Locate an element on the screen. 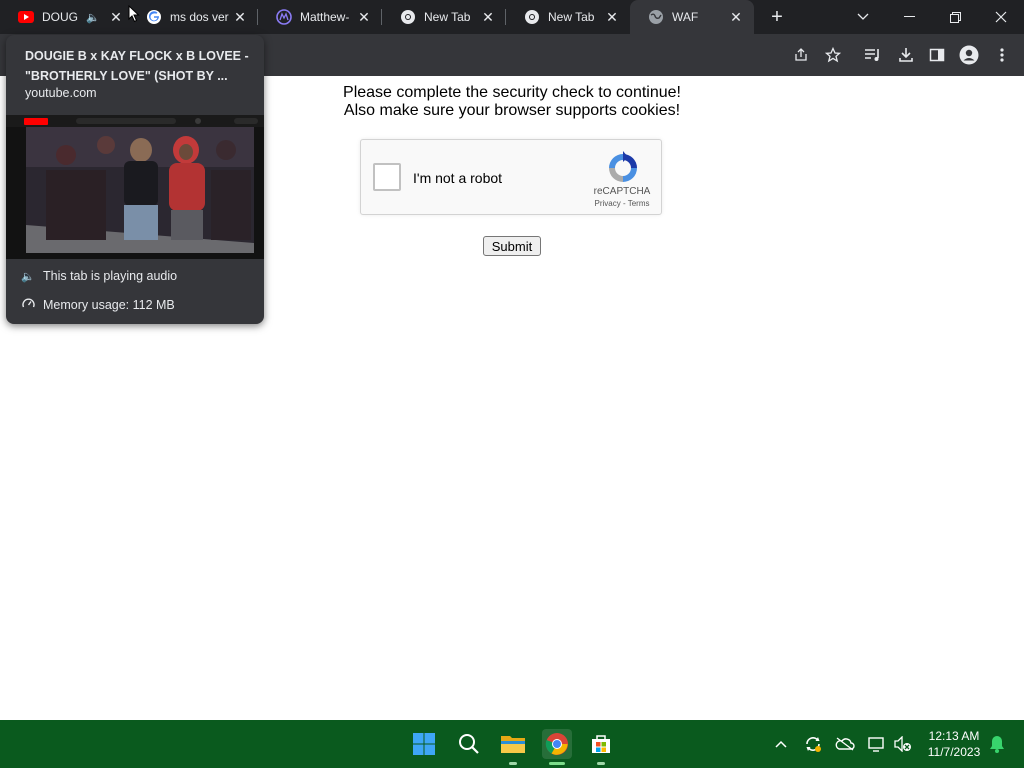 The width and height of the screenshot is (1024, 768). tab-matthew: Matthew- ✕ is located at coordinates (320, 17).